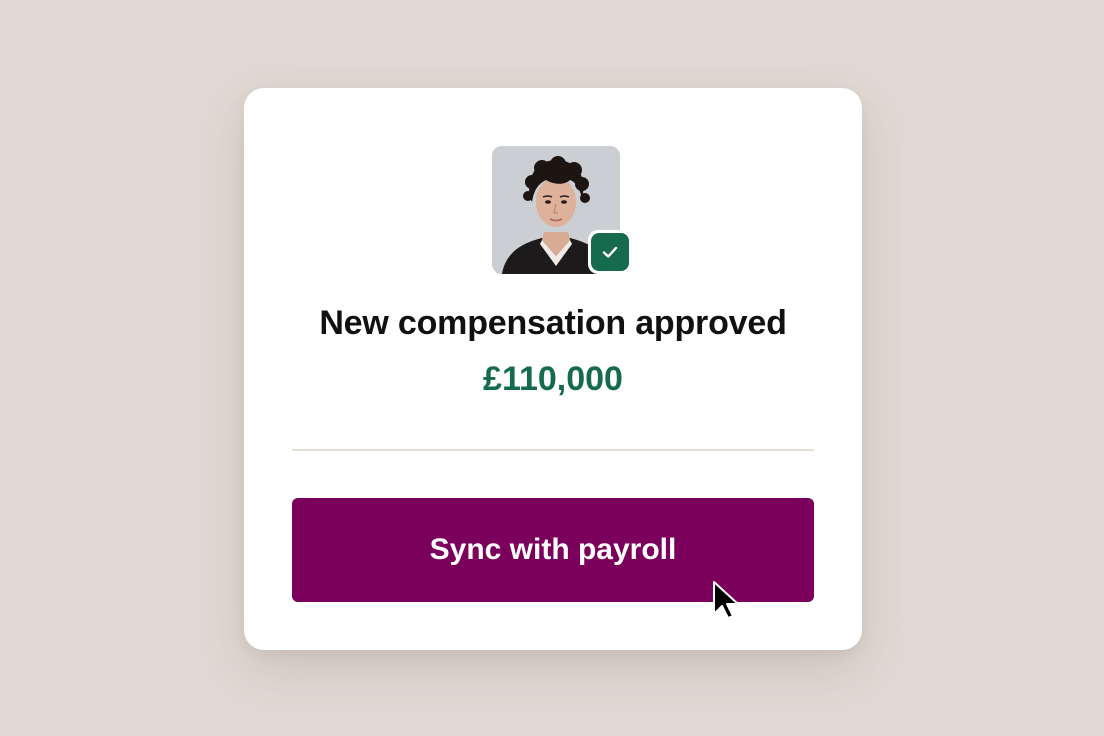 This screenshot has height=736, width=1104. I want to click on checkmark-icon, so click(610, 252).